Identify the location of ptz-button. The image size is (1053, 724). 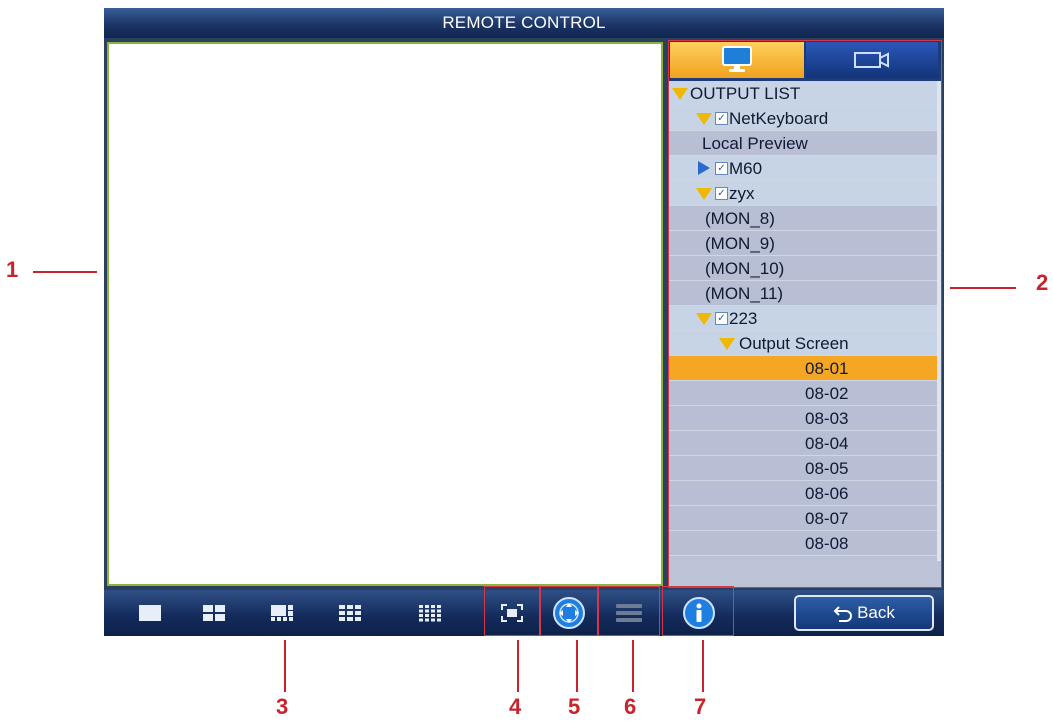
(569, 613).